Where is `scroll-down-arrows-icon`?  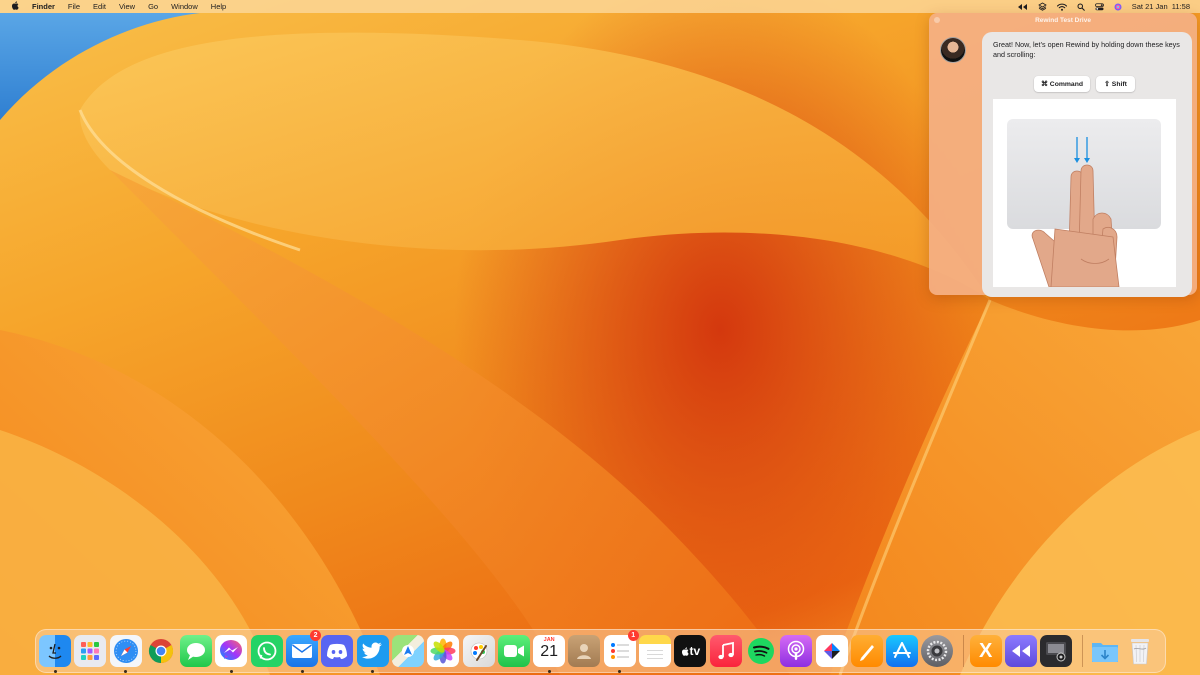 scroll-down-arrows-icon is located at coordinates (1082, 150).